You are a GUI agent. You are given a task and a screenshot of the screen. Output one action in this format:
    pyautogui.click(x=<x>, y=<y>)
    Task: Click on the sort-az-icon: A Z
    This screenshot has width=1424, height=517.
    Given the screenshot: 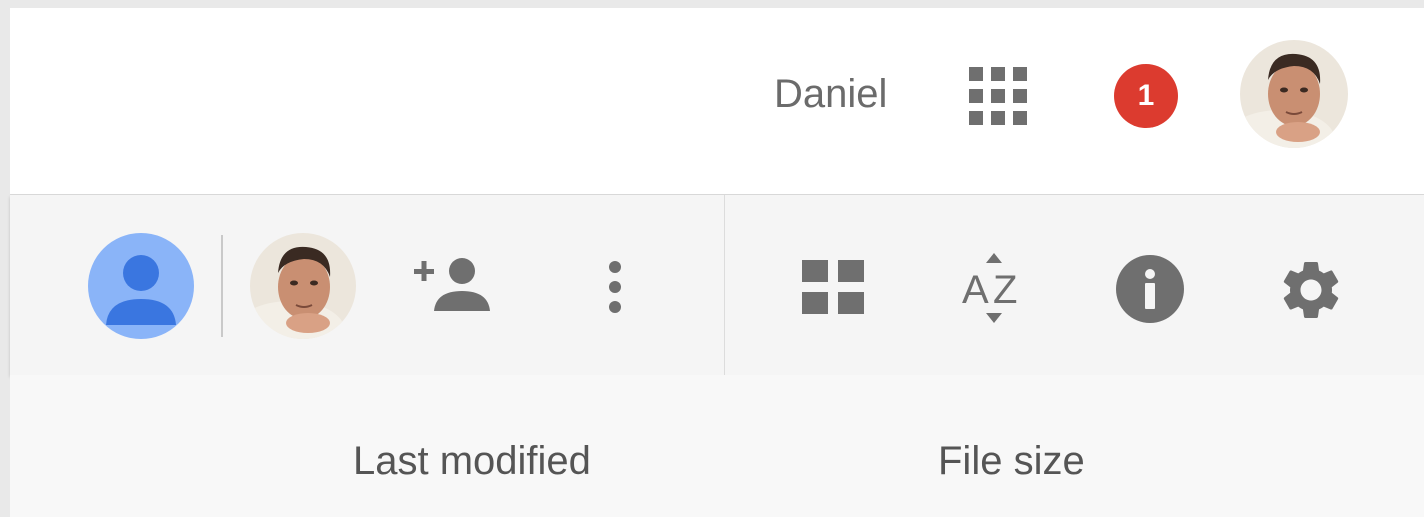 What is the action you would take?
    pyautogui.click(x=989, y=288)
    